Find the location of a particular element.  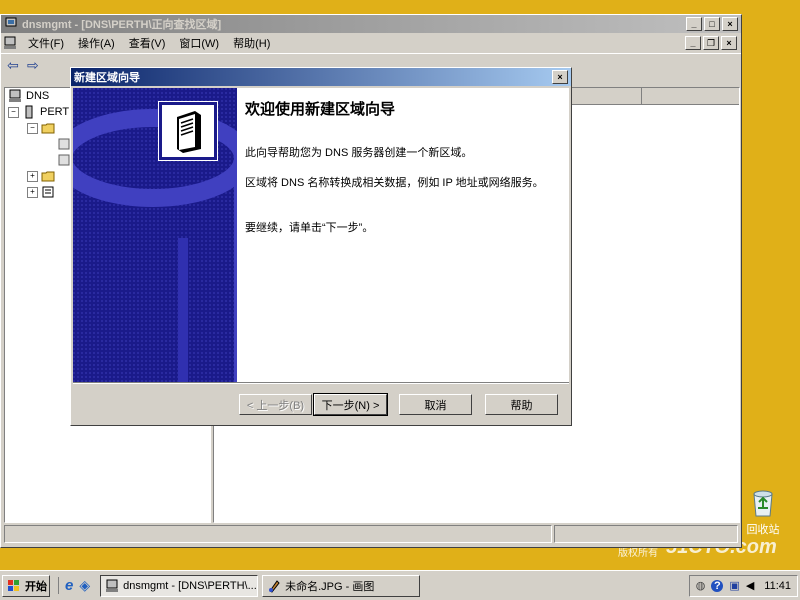

help-button: 帮助 is located at coordinates (521, 404).